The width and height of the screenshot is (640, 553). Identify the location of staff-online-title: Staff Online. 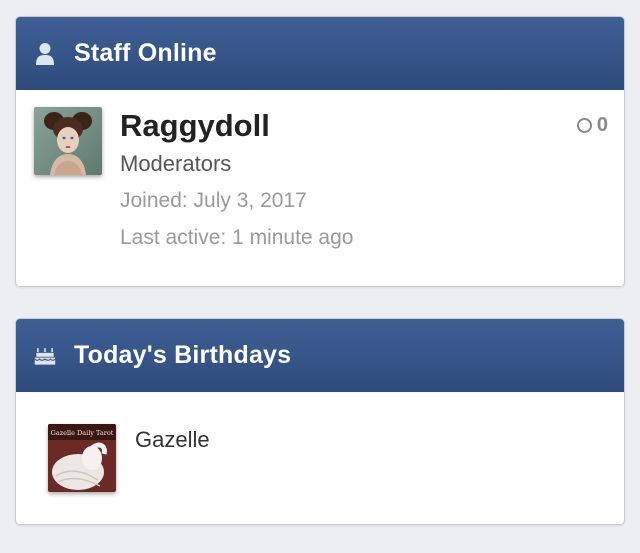
(145, 53).